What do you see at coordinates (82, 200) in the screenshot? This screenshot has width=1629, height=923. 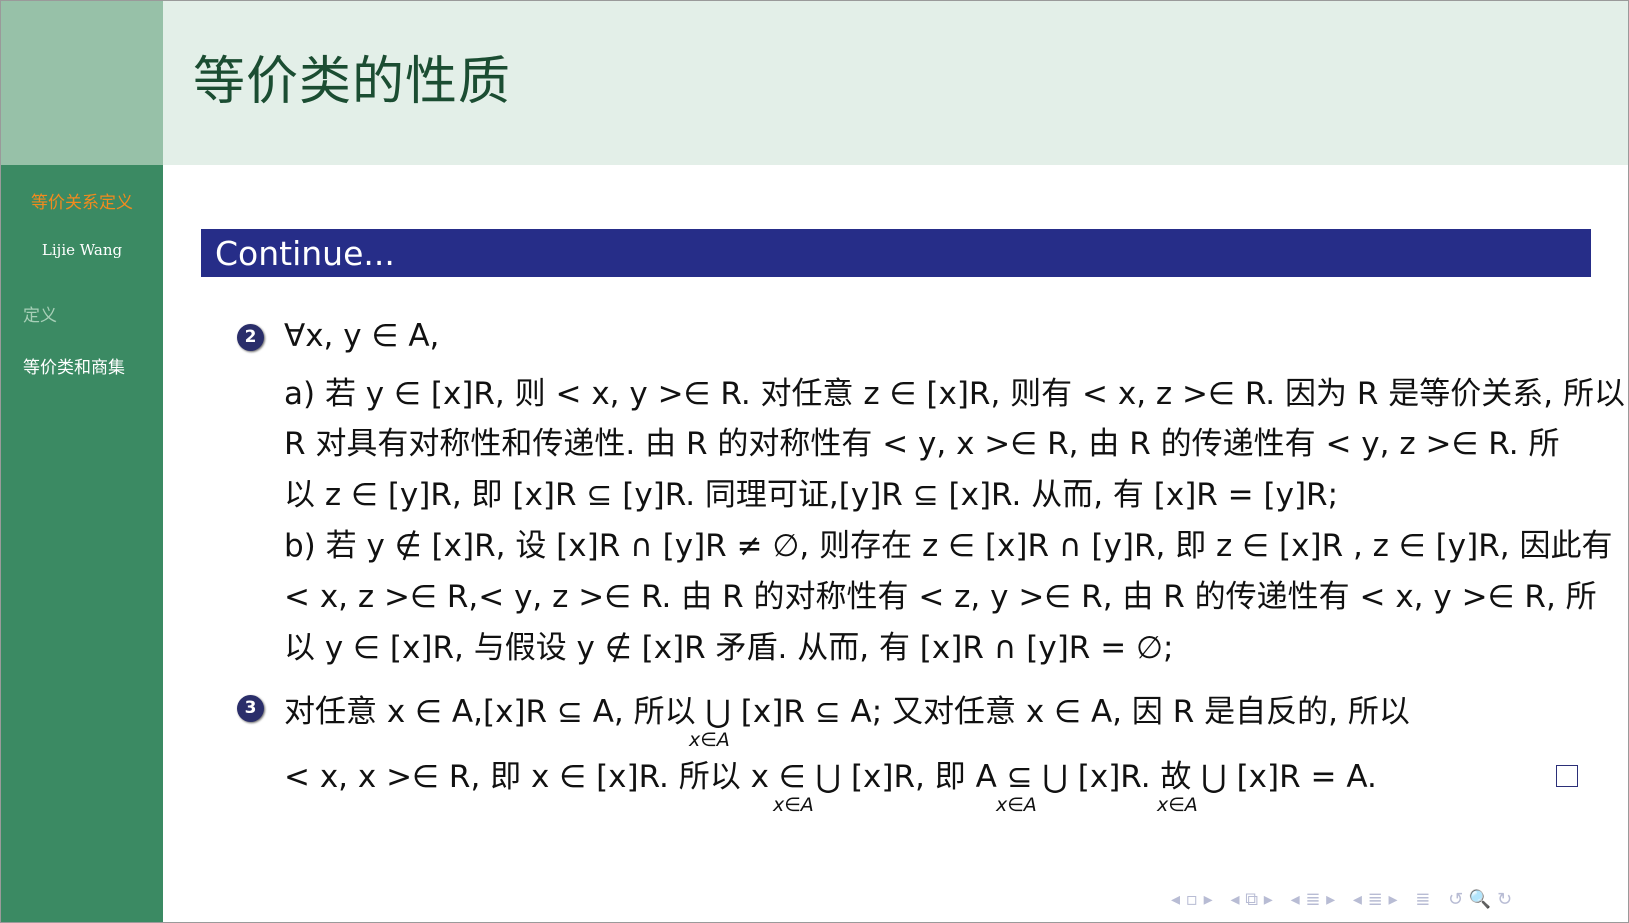 I see `sidebar-section-title: 等价关系定义` at bounding box center [82, 200].